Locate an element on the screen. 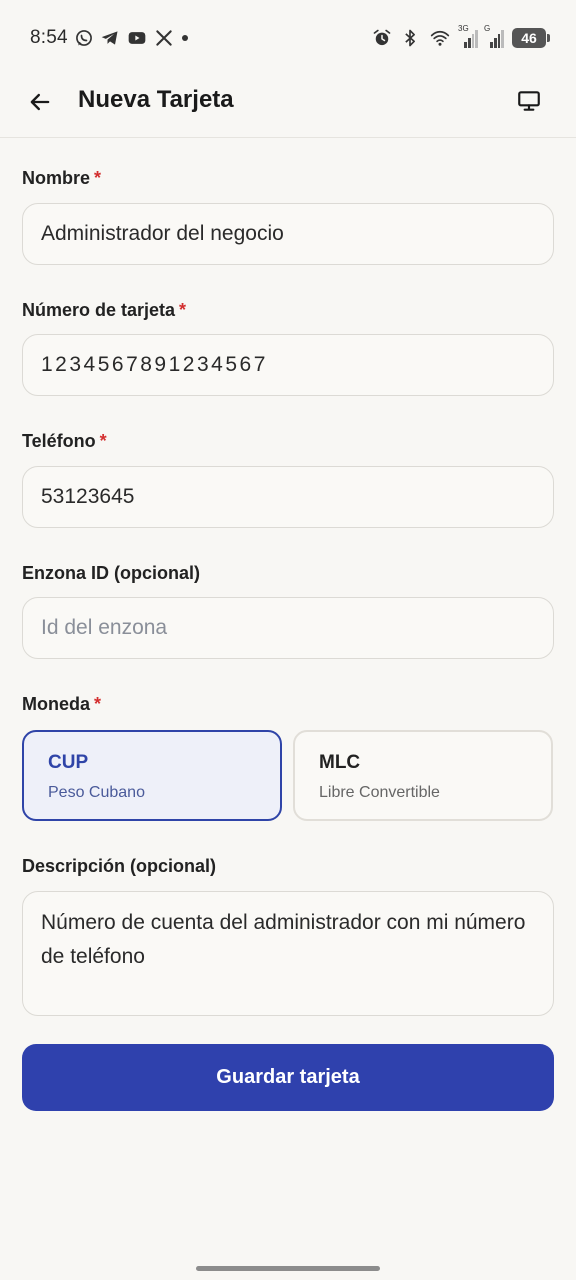 The width and height of the screenshot is (576, 1280). alarm-icon is located at coordinates (382, 37).